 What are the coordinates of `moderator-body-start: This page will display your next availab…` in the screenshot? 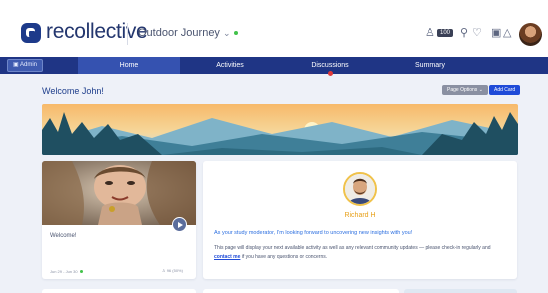 It's located at (352, 248).